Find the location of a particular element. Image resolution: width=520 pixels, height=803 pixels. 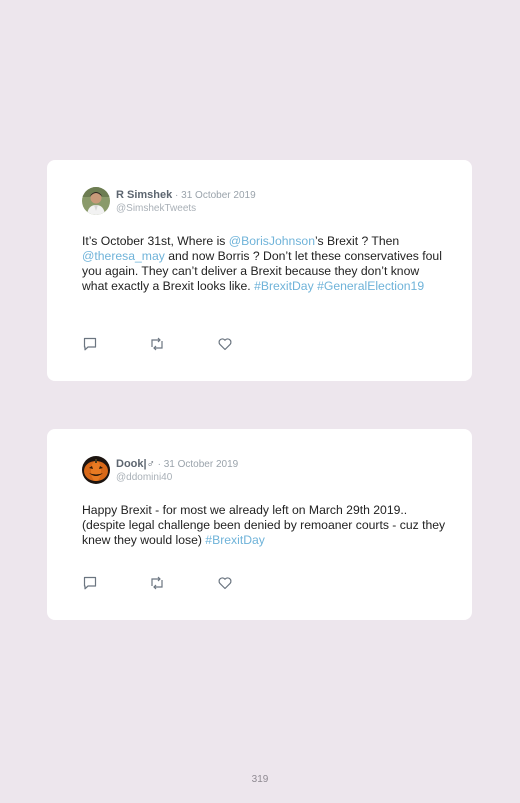

page-number: 319 is located at coordinates (260, 779).